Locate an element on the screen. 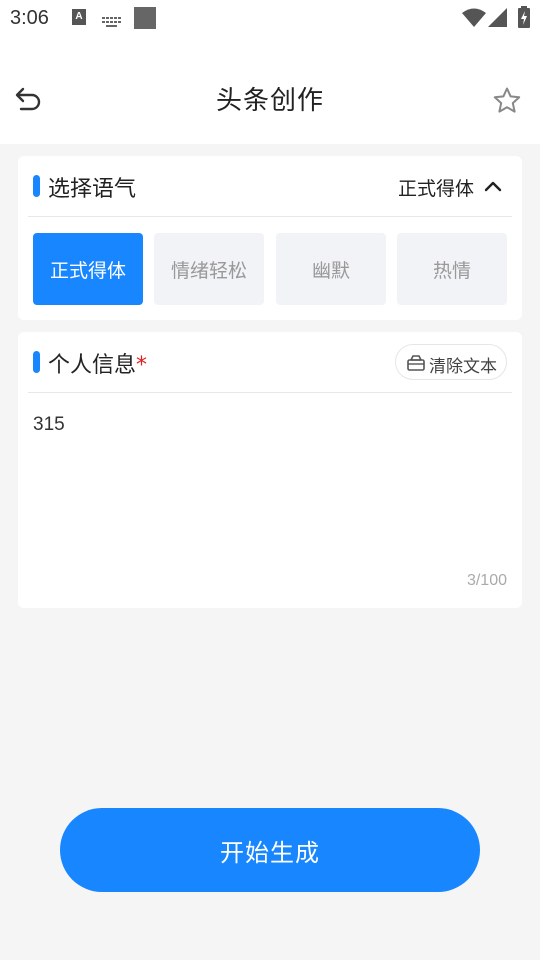 Image resolution: width=540 pixels, height=960 pixels. wifi-icon is located at coordinates (474, 20).